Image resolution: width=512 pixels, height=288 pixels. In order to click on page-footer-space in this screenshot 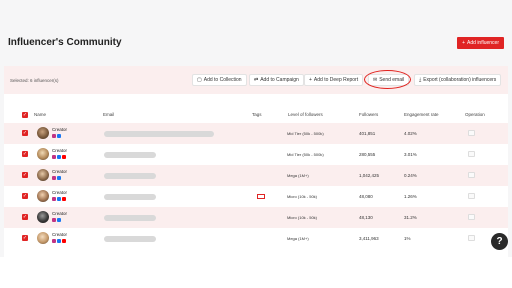, I will do `click(256, 272)`.